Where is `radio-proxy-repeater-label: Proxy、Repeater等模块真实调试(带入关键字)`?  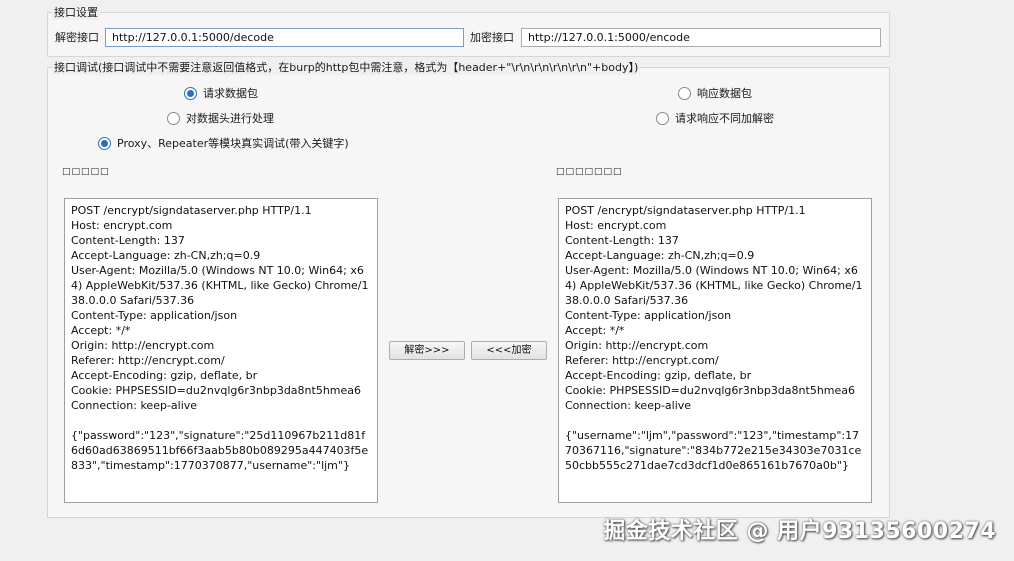
radio-proxy-repeater-label: Proxy、Repeater等模块真实调试(带入关键字) is located at coordinates (233, 143).